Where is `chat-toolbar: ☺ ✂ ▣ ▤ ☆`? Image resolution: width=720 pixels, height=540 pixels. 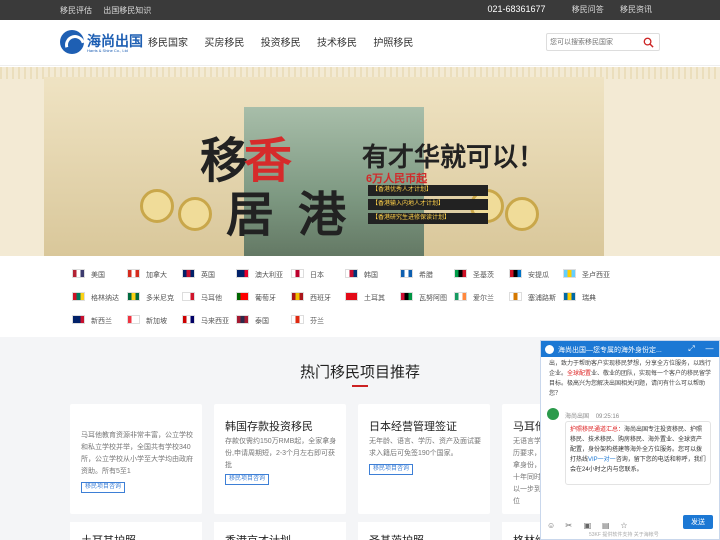 chat-toolbar: ☺ ✂ ▣ ▤ ☆ is located at coordinates (591, 524).